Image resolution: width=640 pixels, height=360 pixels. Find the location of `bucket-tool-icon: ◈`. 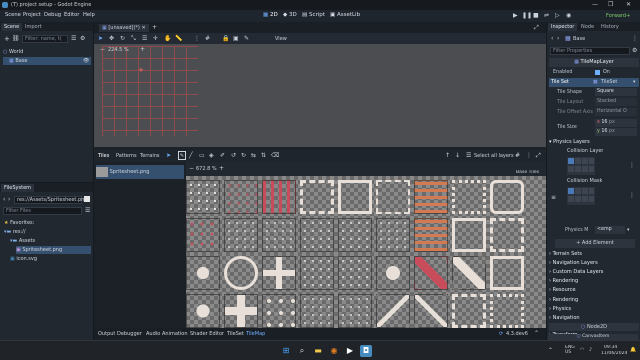

bucket-tool-icon: ◈ is located at coordinates (211, 155).